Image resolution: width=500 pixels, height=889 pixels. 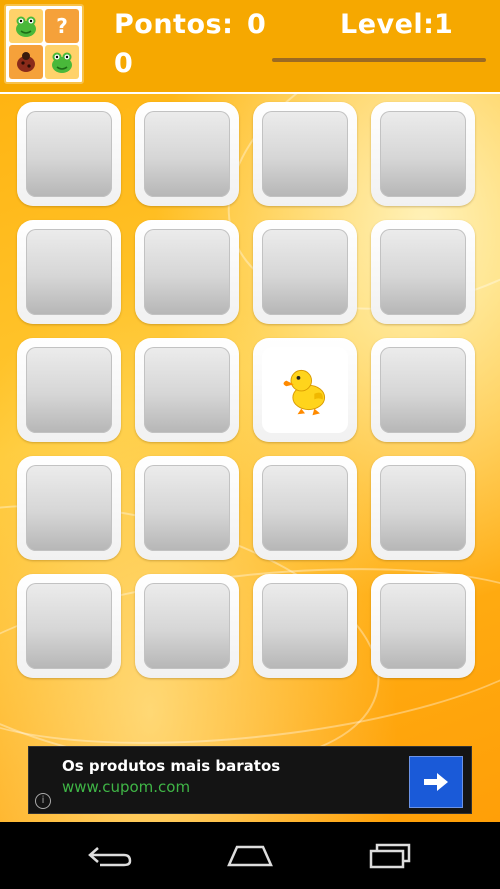 I want to click on card-tile-r4-c3, so click(x=305, y=508).